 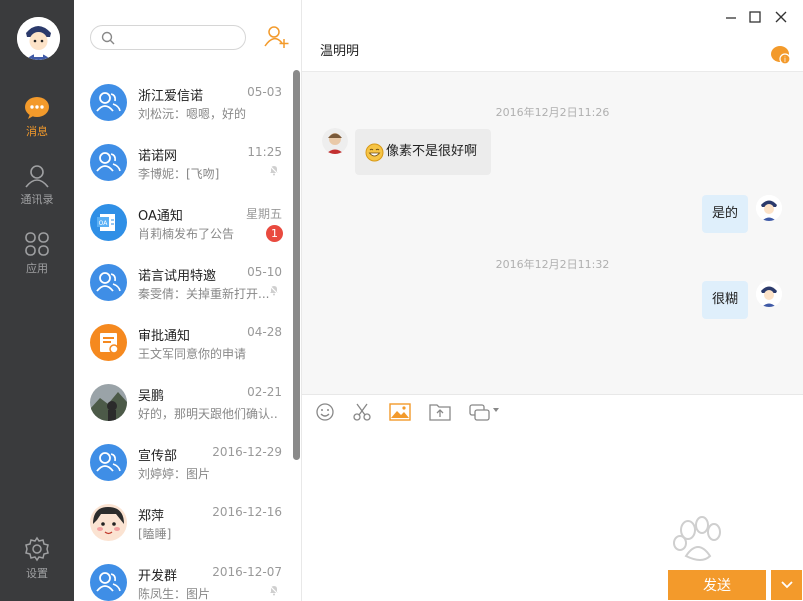 I want to click on chat-info-icon: i, so click(x=781, y=55).